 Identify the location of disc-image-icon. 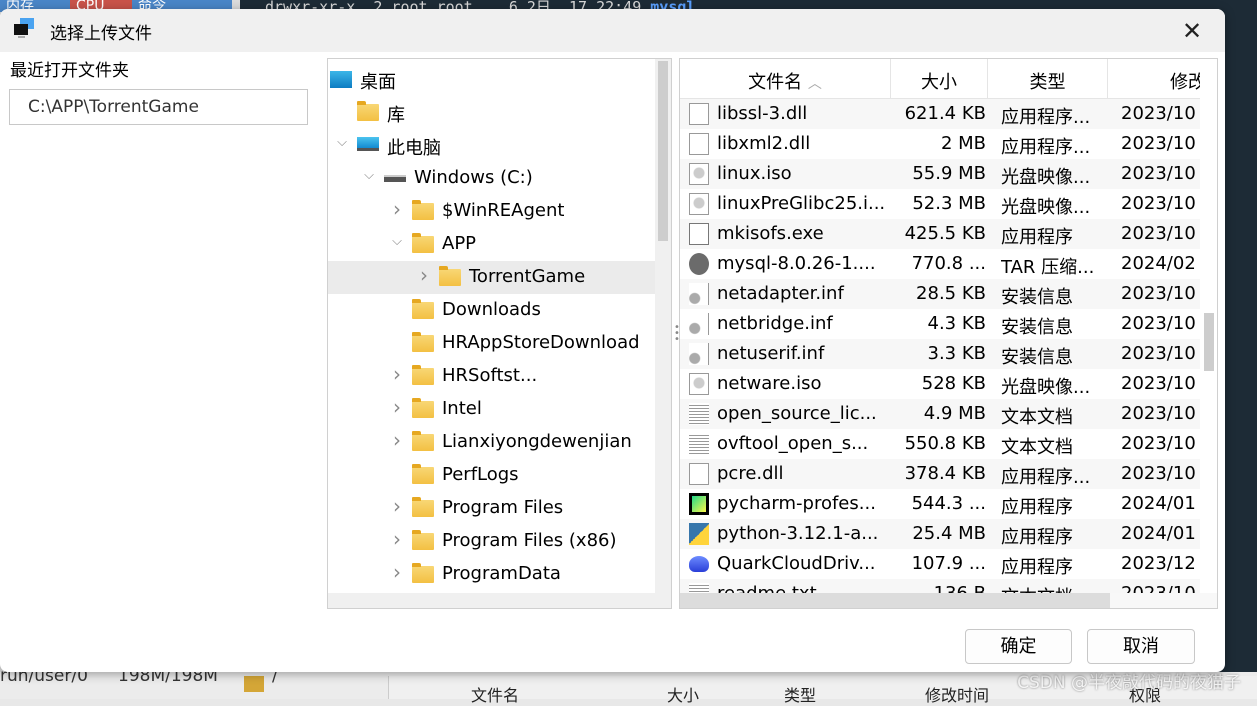
(699, 204).